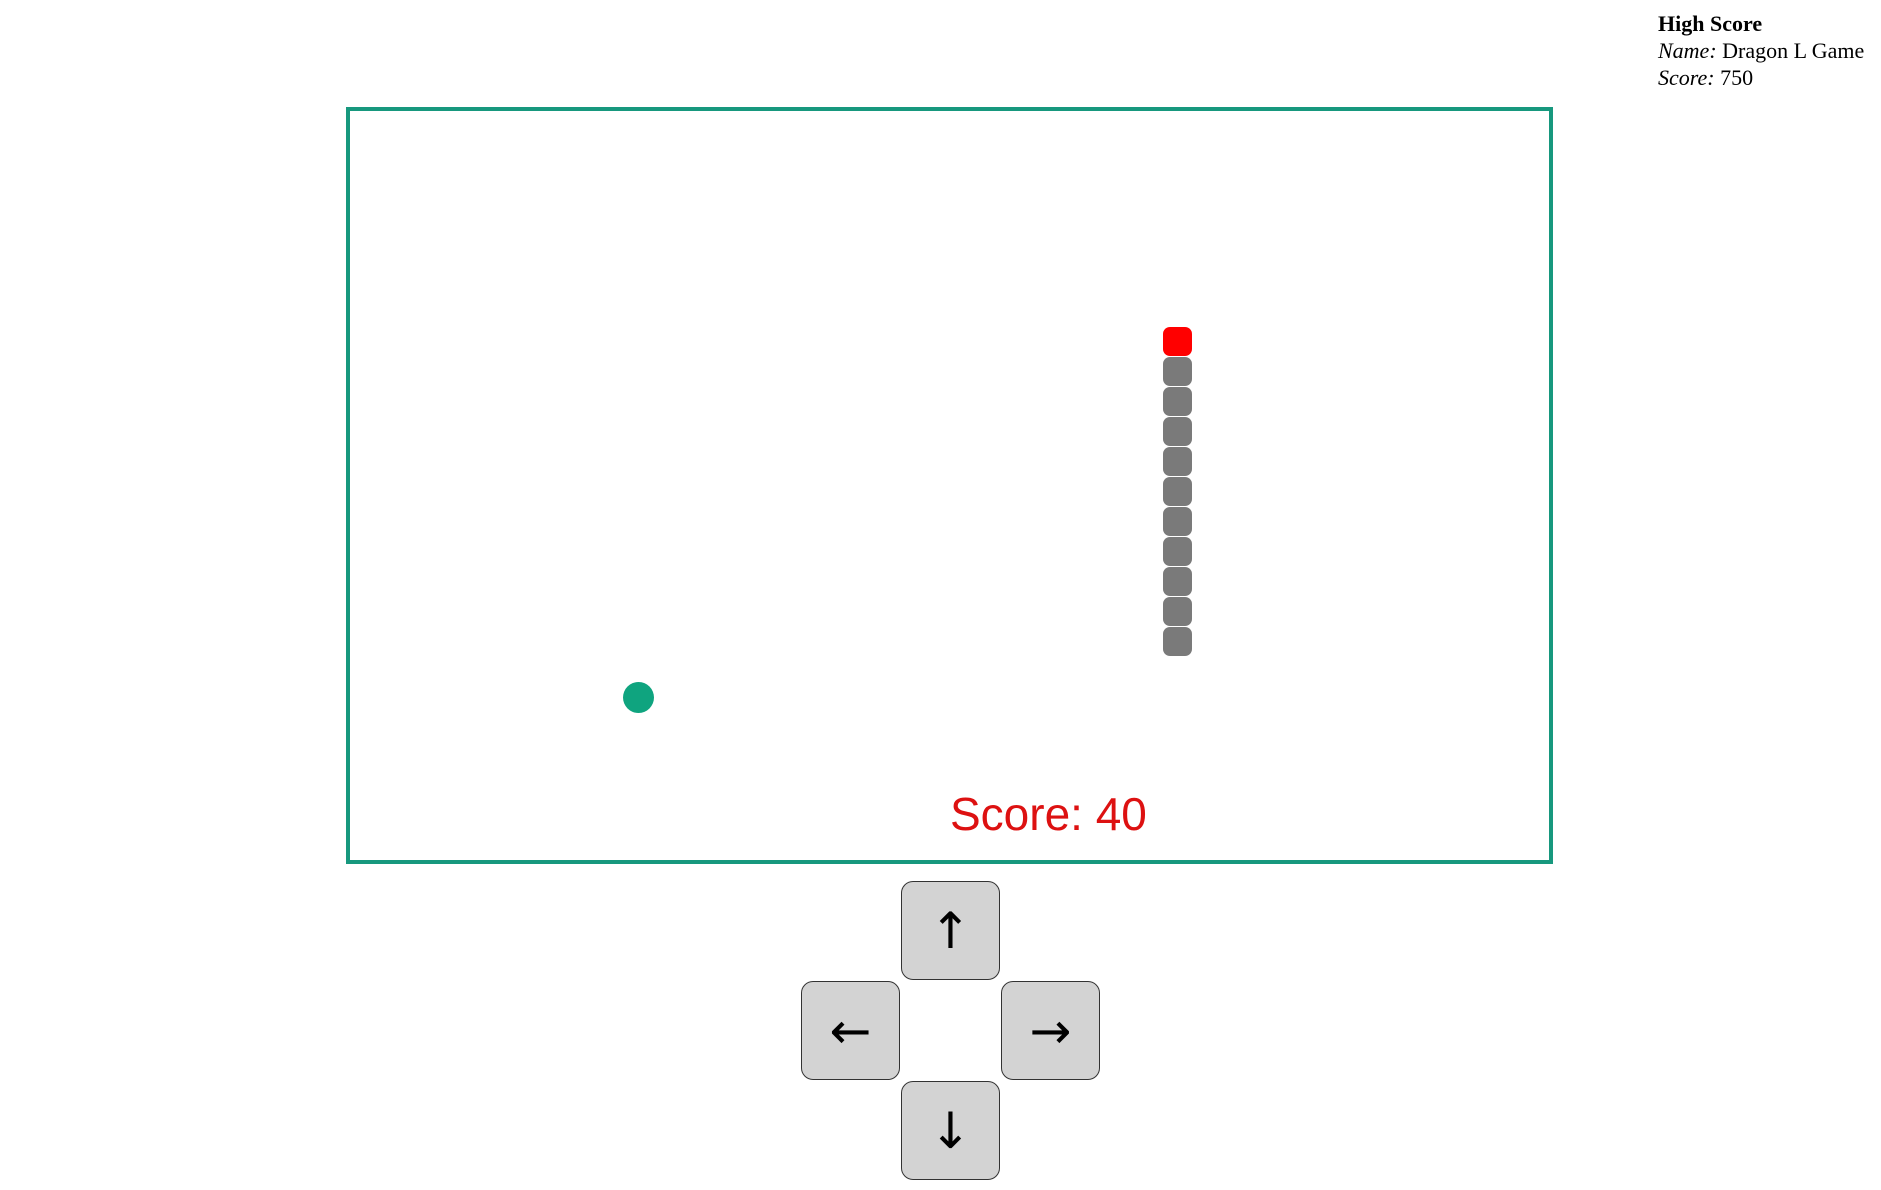  What do you see at coordinates (1687, 50) in the screenshot?
I see `high-score-name-label: Name:` at bounding box center [1687, 50].